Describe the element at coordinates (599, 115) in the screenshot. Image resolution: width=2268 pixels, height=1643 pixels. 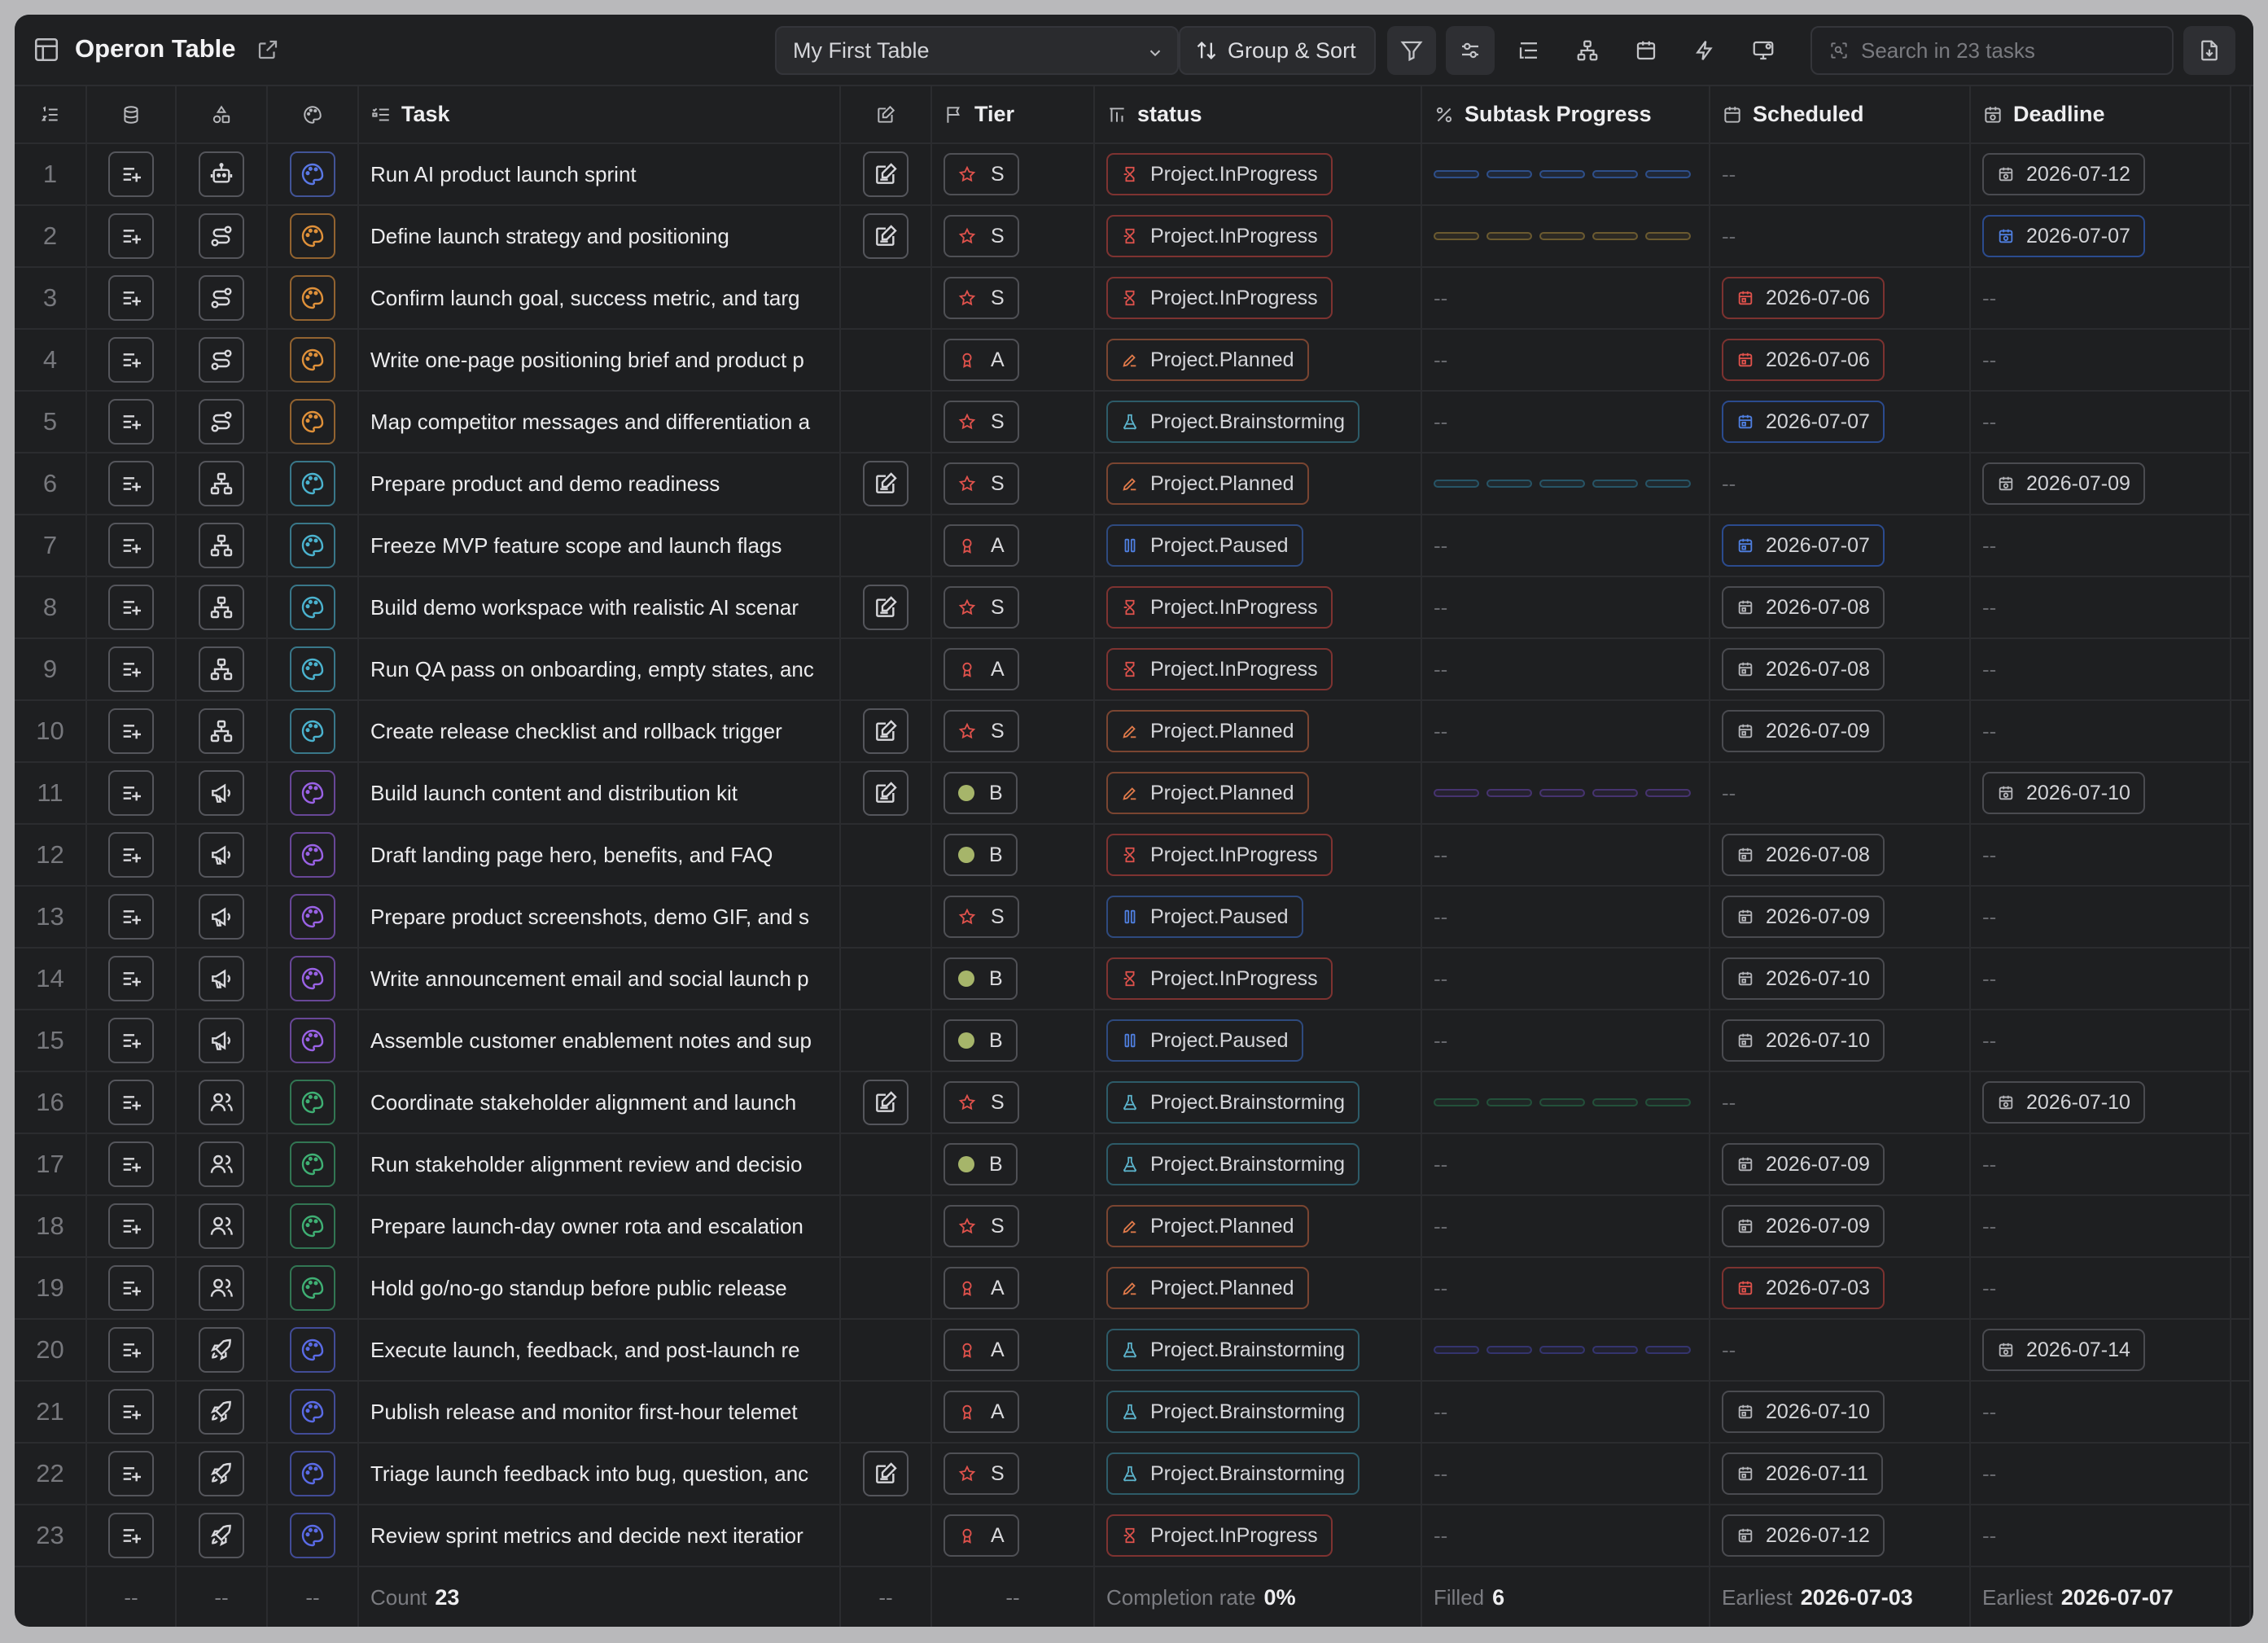
I see `col-header-task: Task` at that location.